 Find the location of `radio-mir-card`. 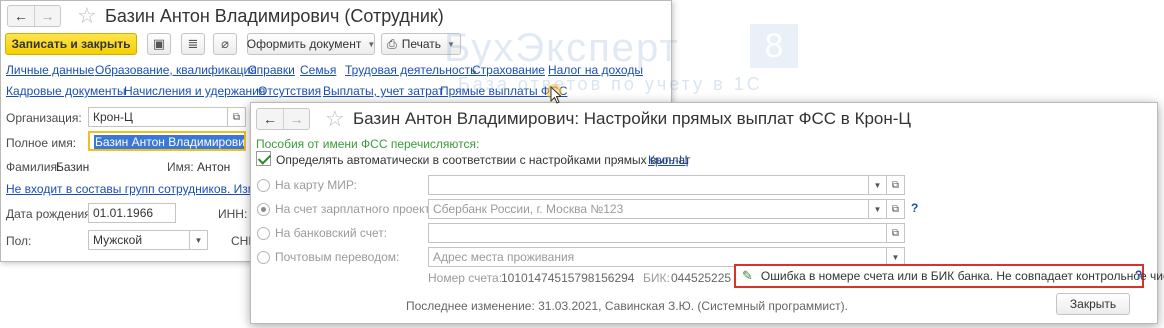

radio-mir-card is located at coordinates (263, 185).